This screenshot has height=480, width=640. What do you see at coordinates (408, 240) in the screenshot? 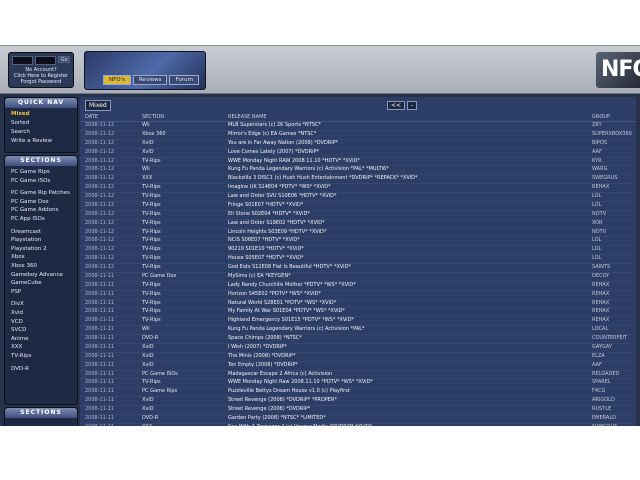
I see `release-name-link: NCIS S06E07 *HDTV* *XViD*` at bounding box center [408, 240].